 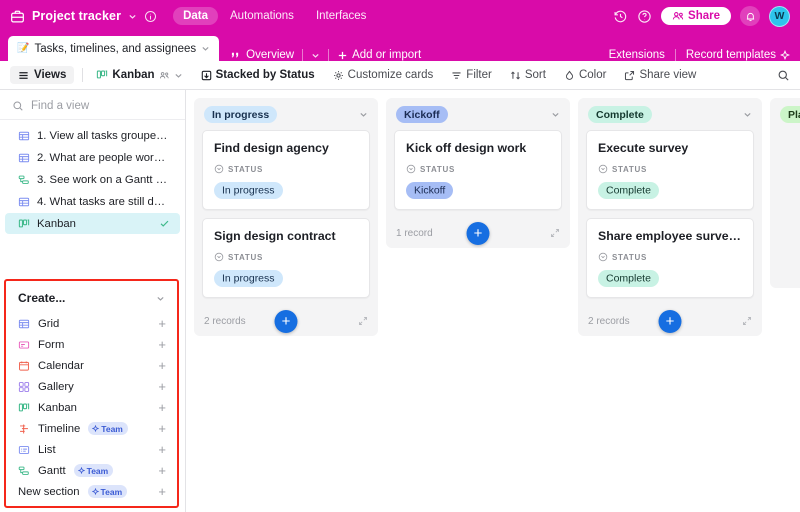 I want to click on sidebar-view-4: 4. What tasks are still due?, so click(x=92, y=201).